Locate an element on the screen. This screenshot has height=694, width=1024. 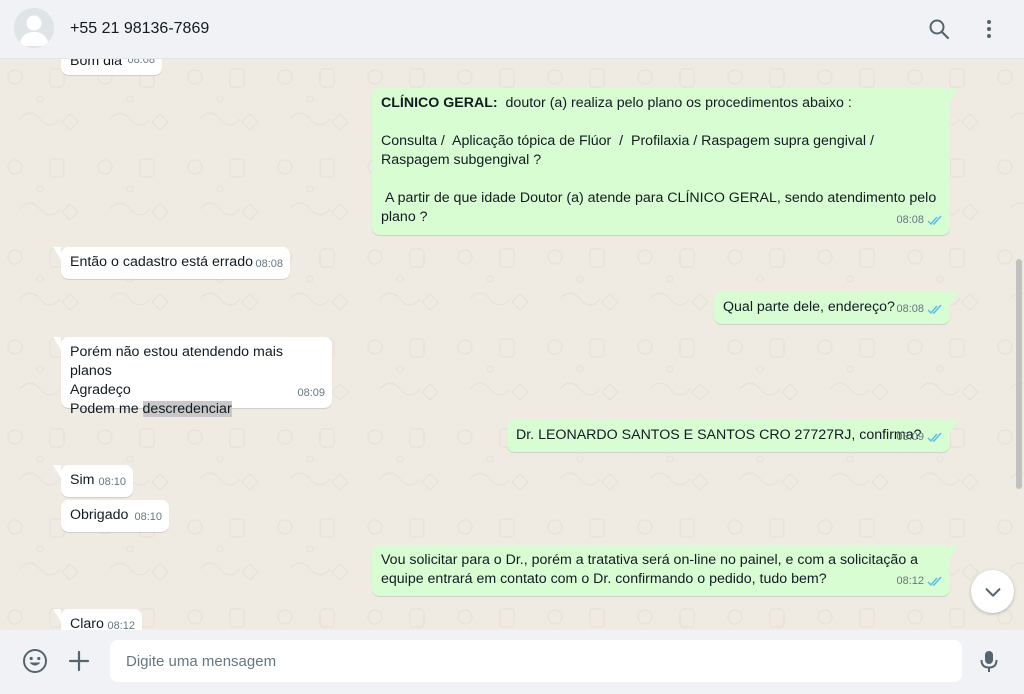
chat-header: +55 21 98136-7869 is located at coordinates (512, 29).